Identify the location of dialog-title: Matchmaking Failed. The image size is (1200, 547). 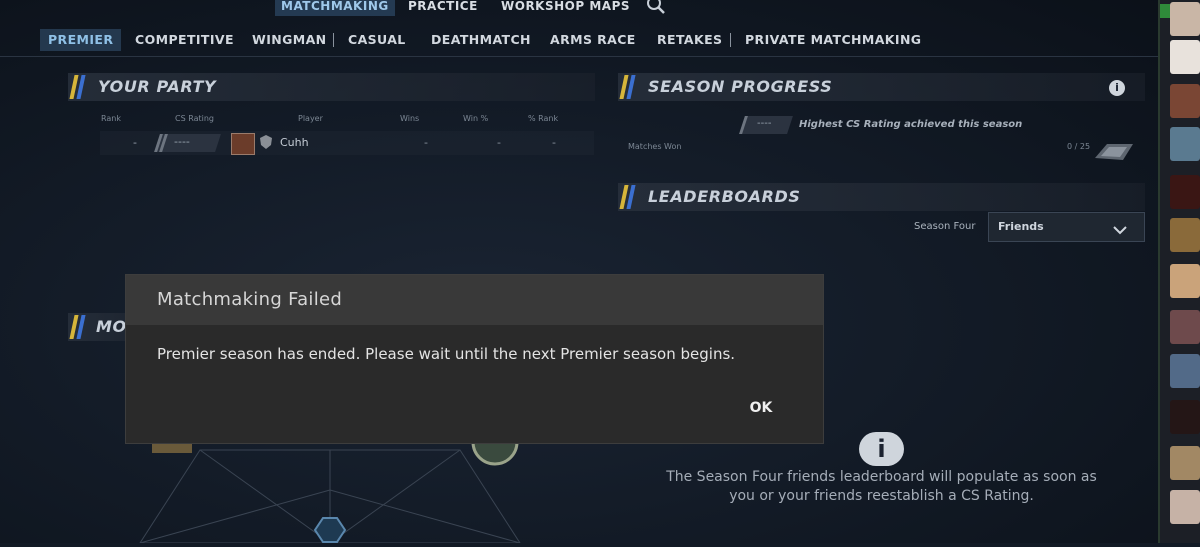
(250, 299).